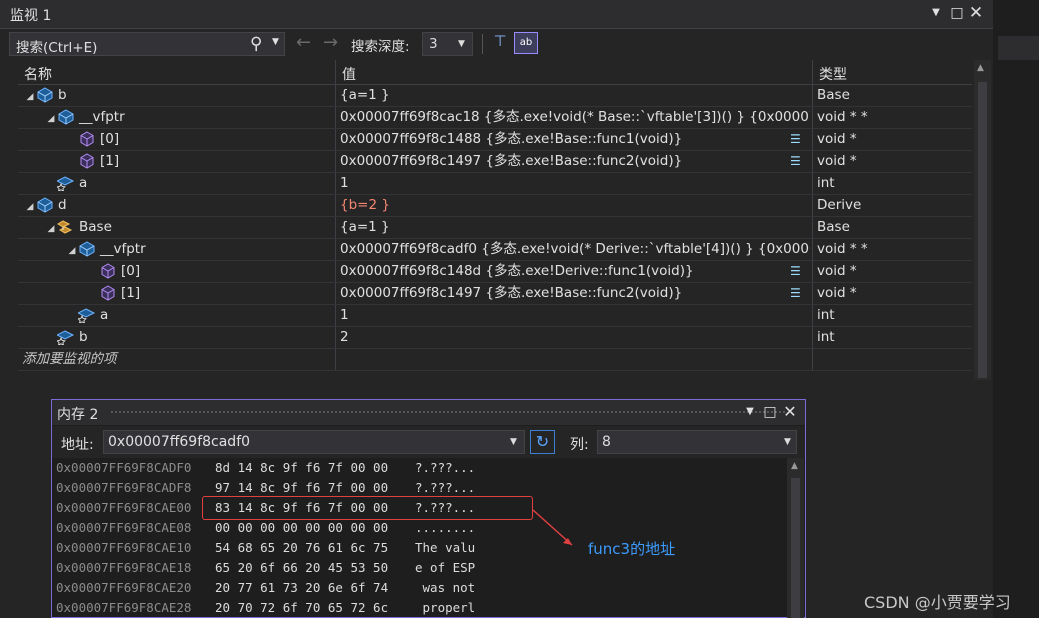 The height and width of the screenshot is (618, 1039). Describe the element at coordinates (632, 549) in the screenshot. I see `annotation-label: func3的地址` at that location.